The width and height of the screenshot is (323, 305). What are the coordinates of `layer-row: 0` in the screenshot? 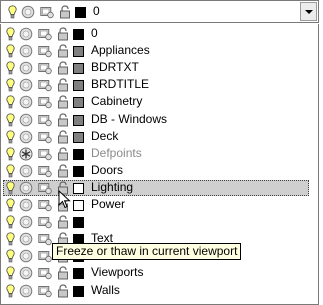 It's located at (153, 34).